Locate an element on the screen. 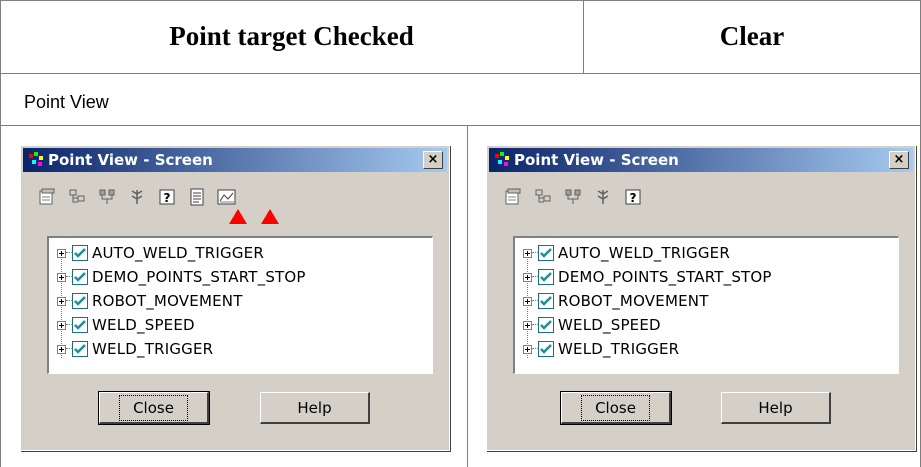 The height and width of the screenshot is (467, 921). column-header-clear: Clear is located at coordinates (752, 36).